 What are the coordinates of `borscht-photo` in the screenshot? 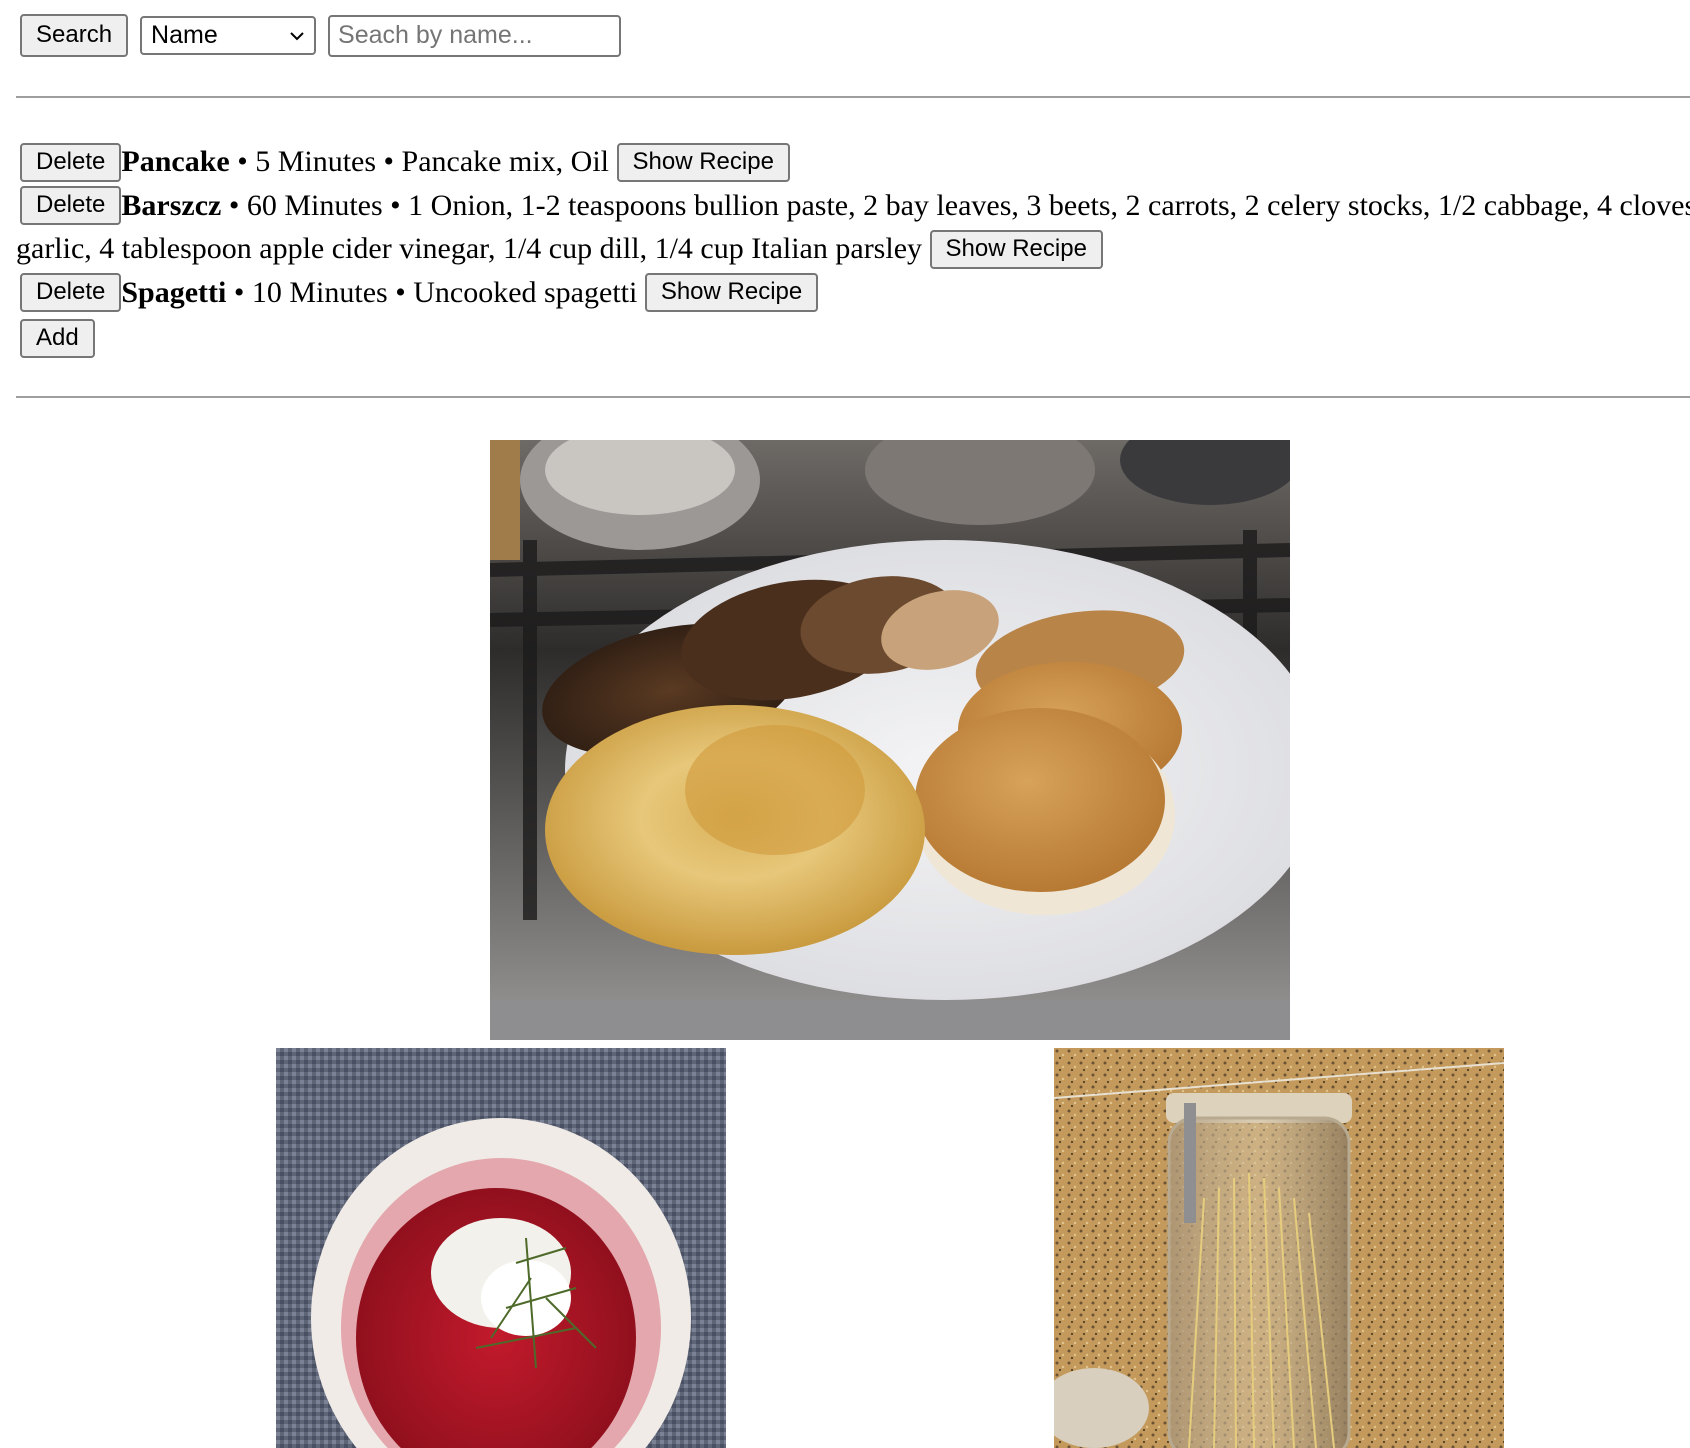 It's located at (501, 1248).